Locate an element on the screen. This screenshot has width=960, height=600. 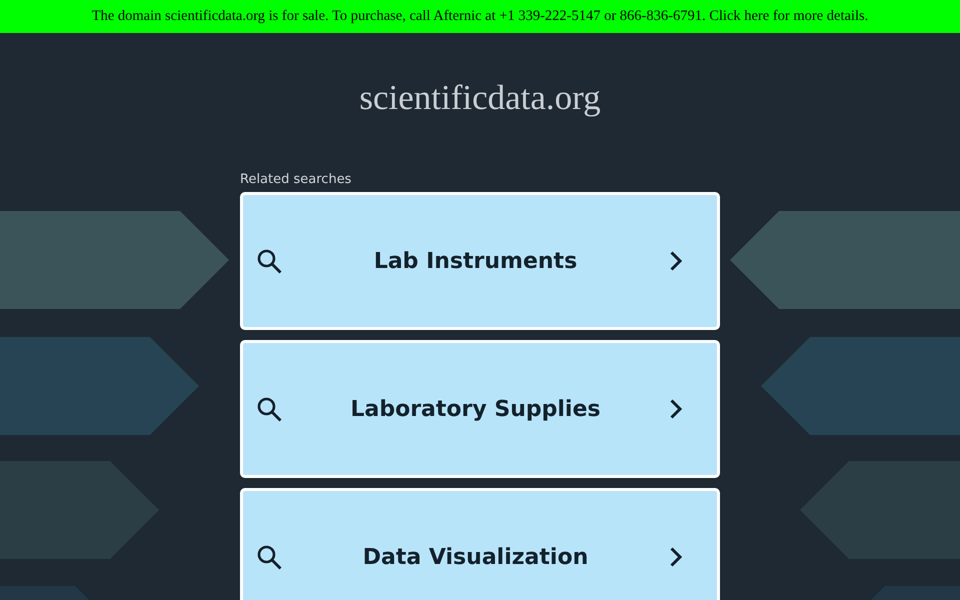
site-title: scientificdata.org is located at coordinates (480, 98).